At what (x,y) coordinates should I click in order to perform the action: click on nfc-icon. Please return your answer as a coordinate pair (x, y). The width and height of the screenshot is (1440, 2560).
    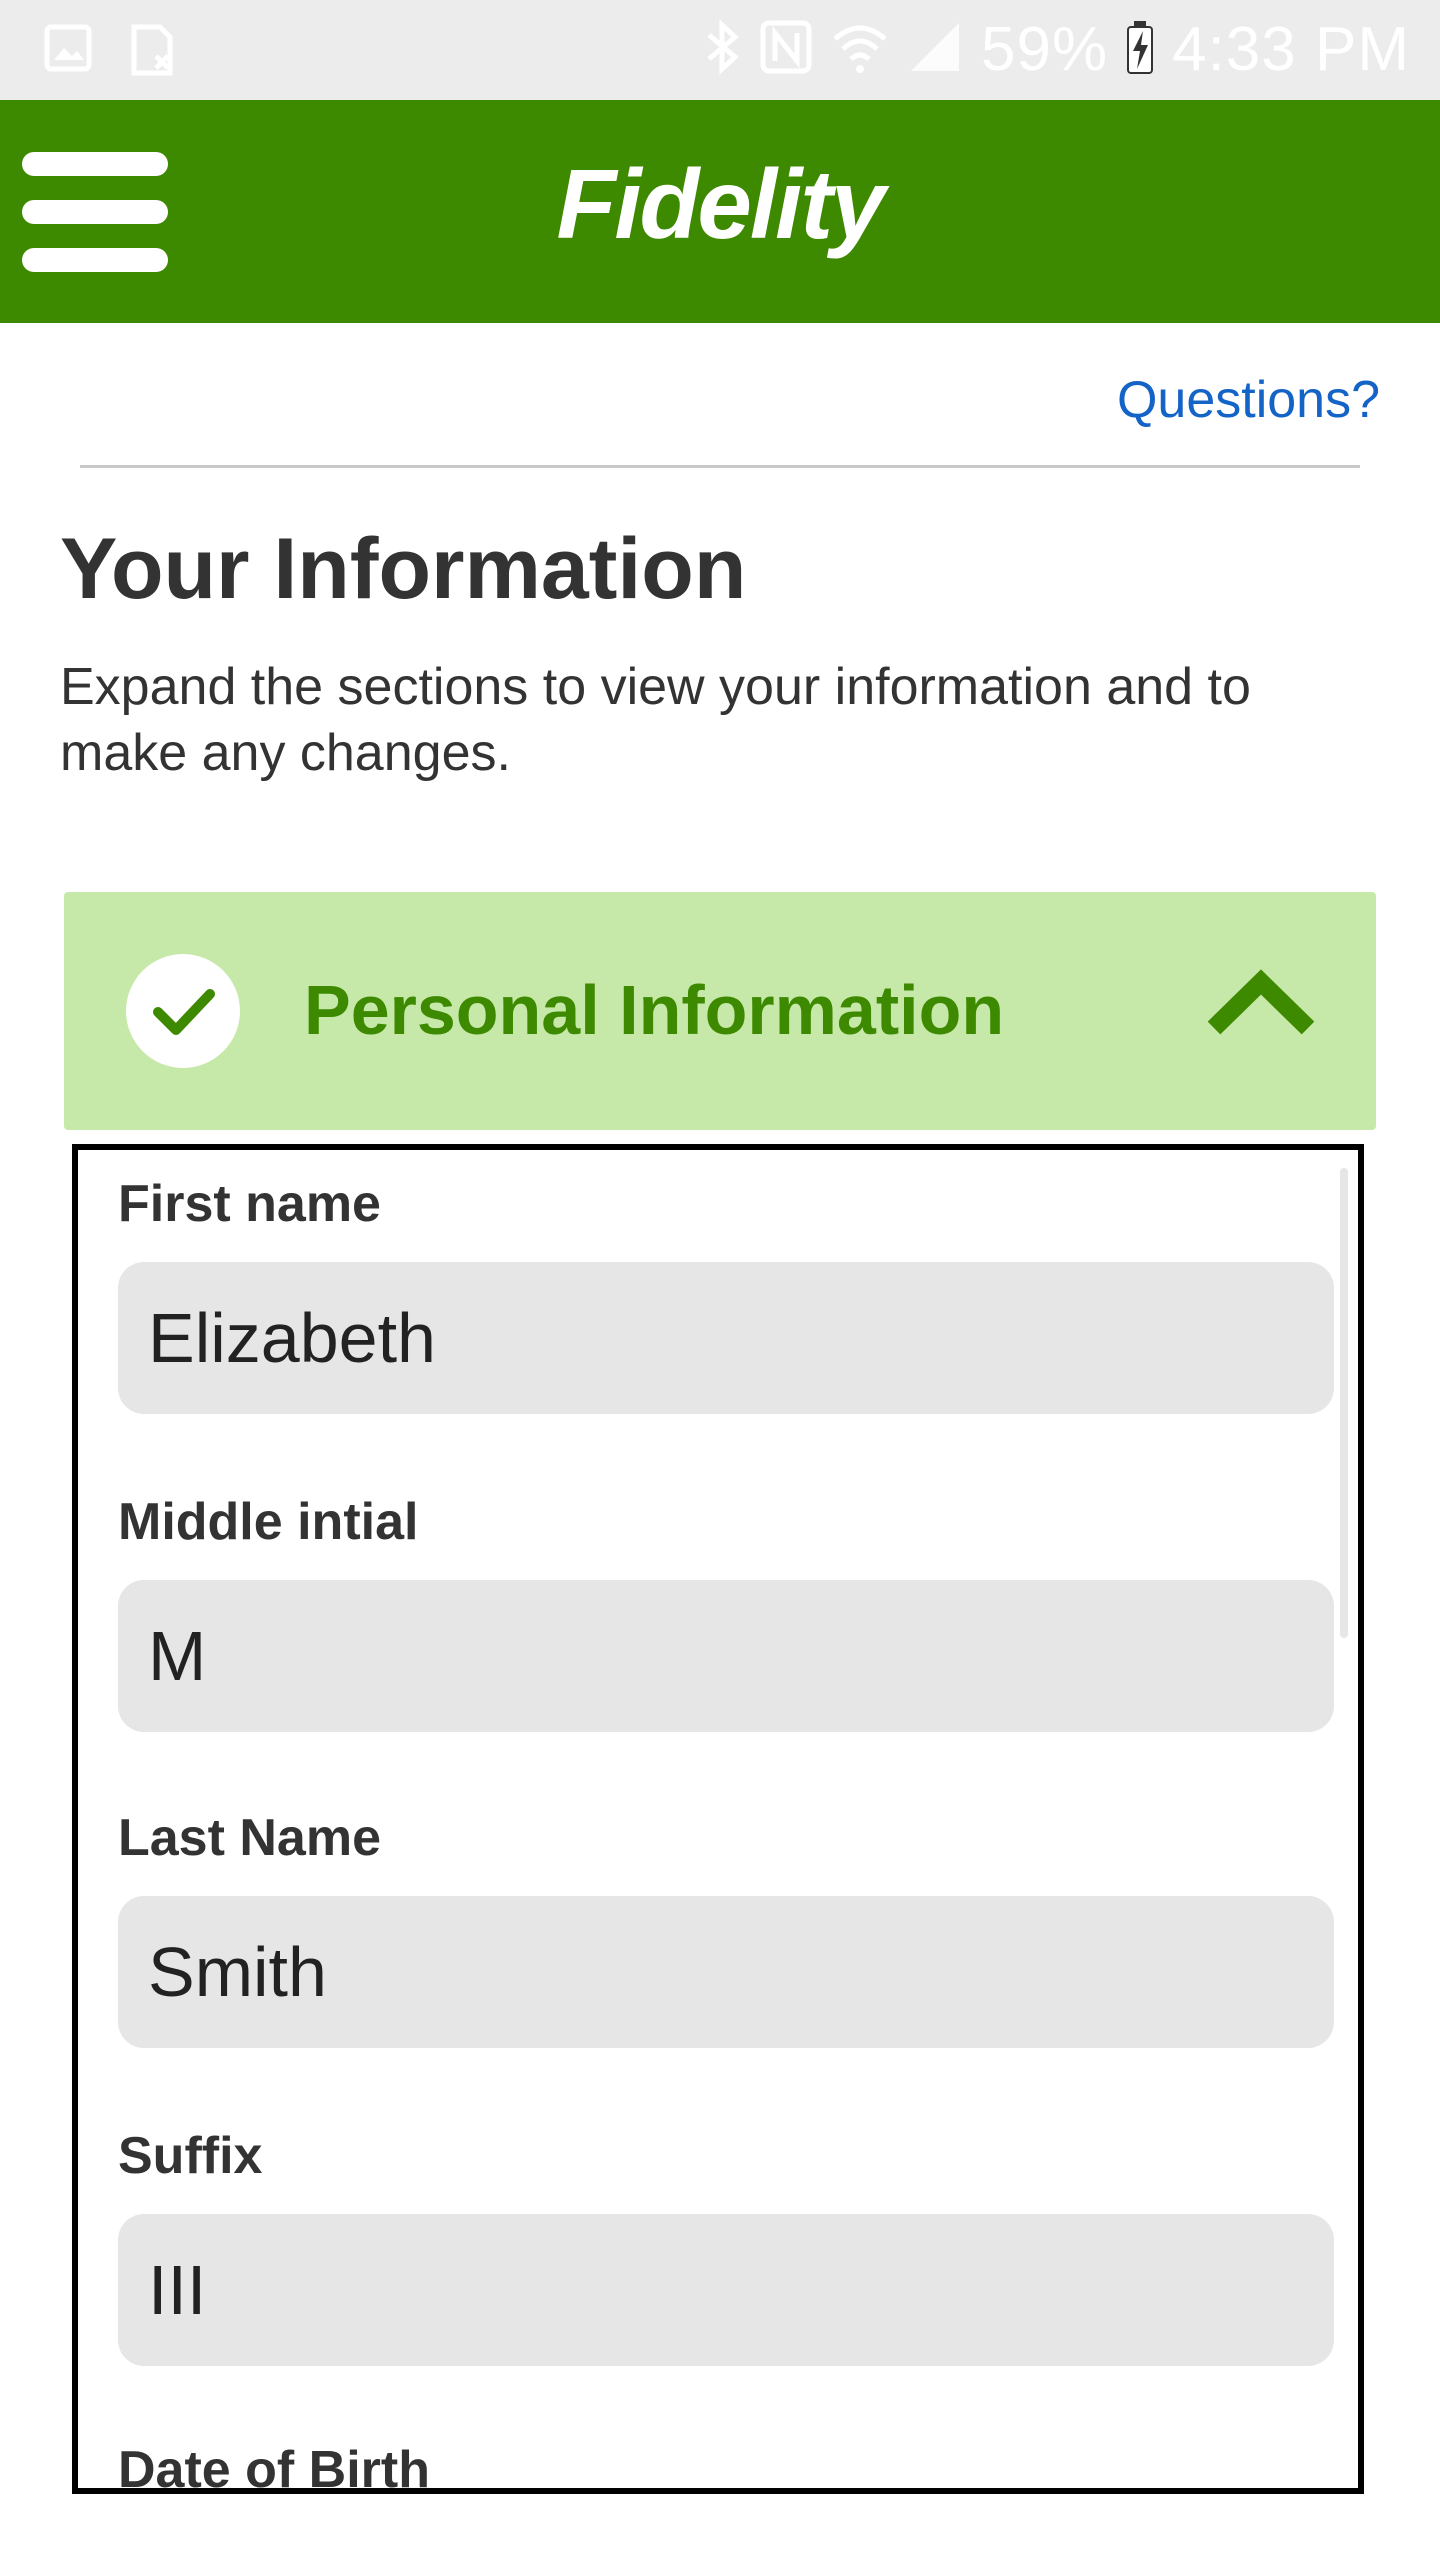
    Looking at the image, I should click on (786, 49).